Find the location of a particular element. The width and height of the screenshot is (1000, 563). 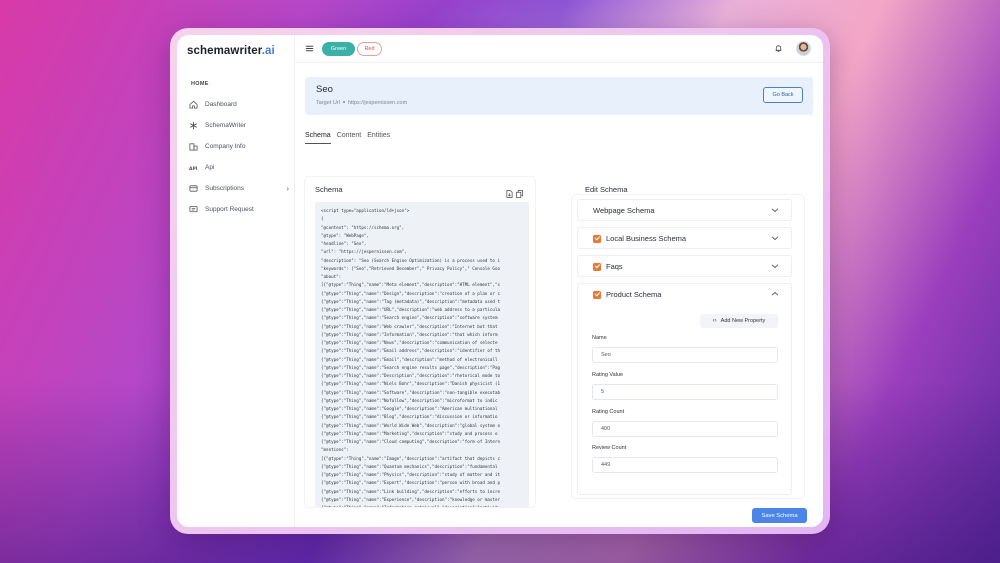

code-icon: ‹› is located at coordinates (714, 321).